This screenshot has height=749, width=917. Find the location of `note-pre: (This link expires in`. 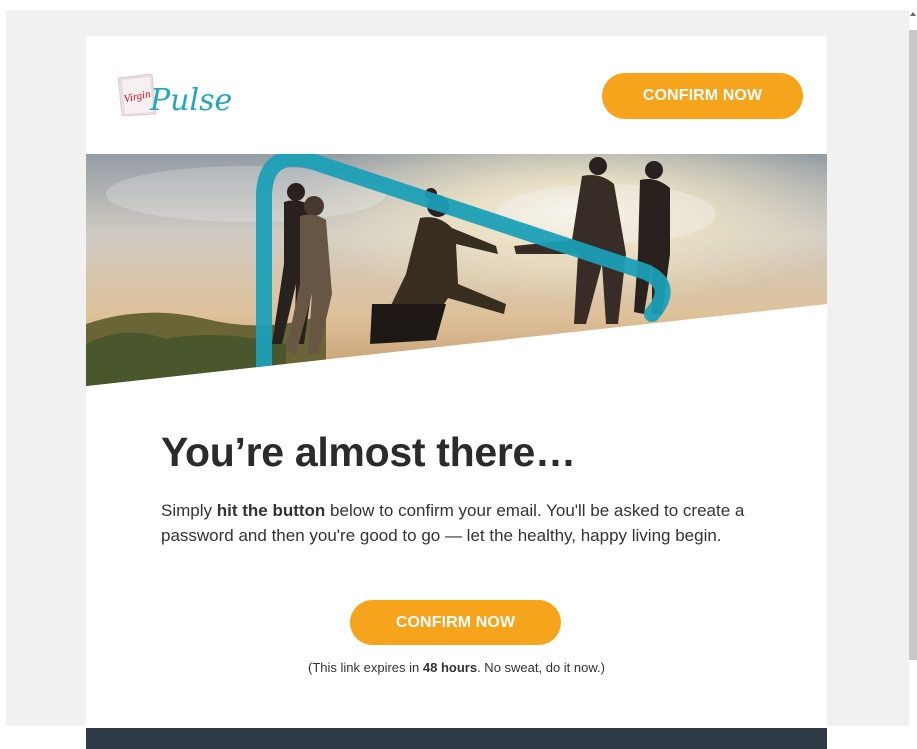

note-pre: (This link expires in is located at coordinates (365, 667).